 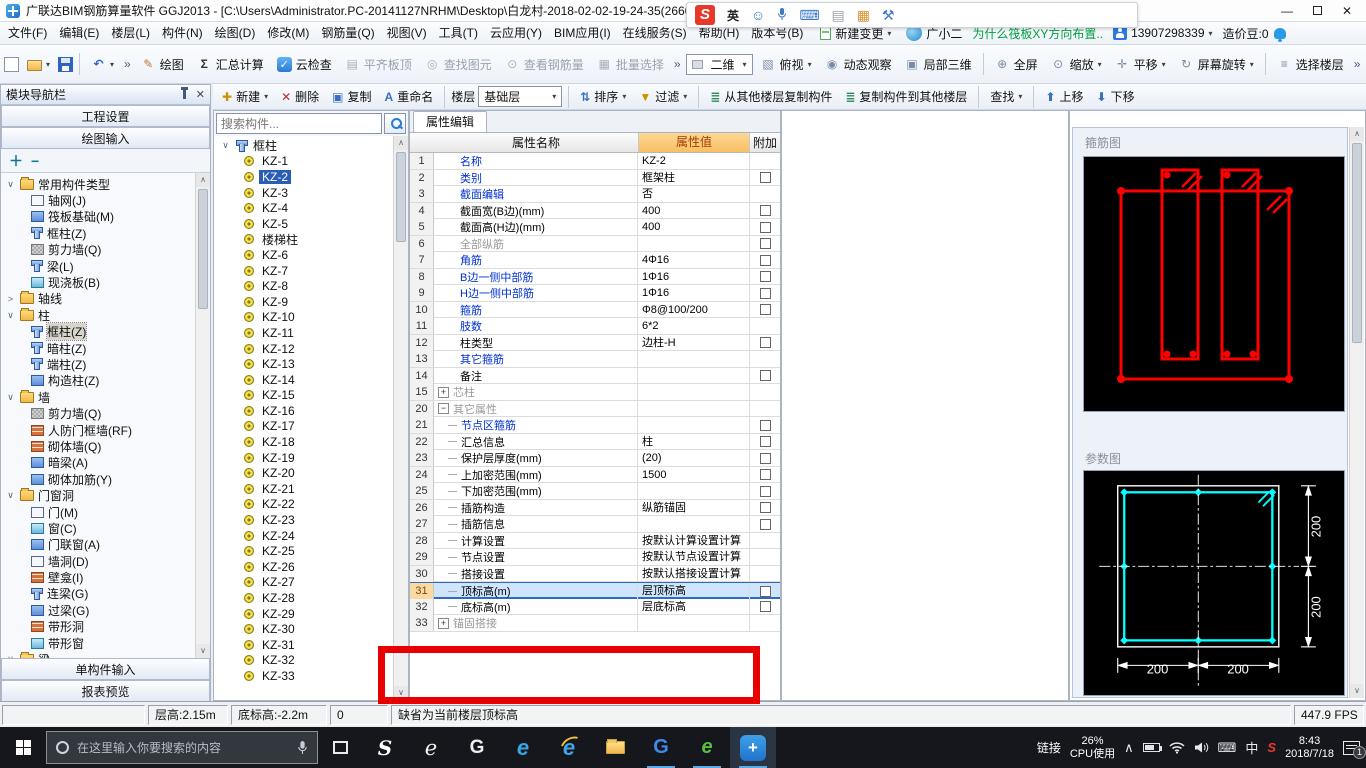 I want to click on nav-tree-item: 门联窗(A), so click(x=98, y=545).